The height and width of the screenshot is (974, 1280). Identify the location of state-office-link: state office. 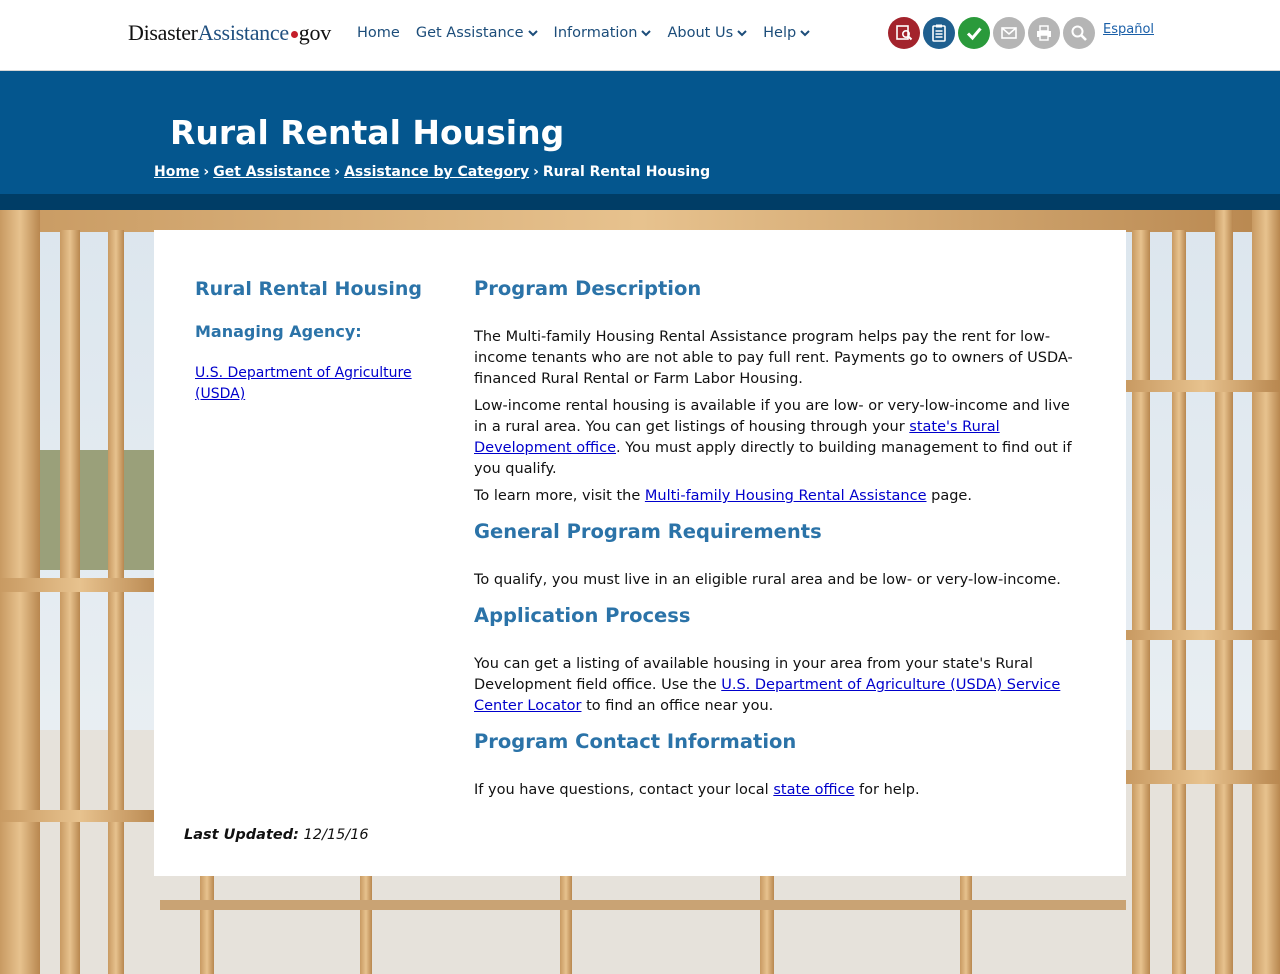
(813, 790).